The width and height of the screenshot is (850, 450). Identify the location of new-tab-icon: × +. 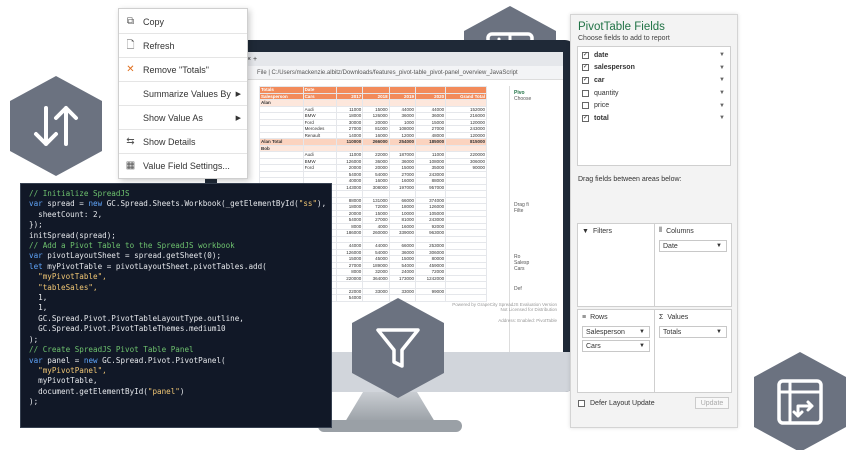
(252, 59).